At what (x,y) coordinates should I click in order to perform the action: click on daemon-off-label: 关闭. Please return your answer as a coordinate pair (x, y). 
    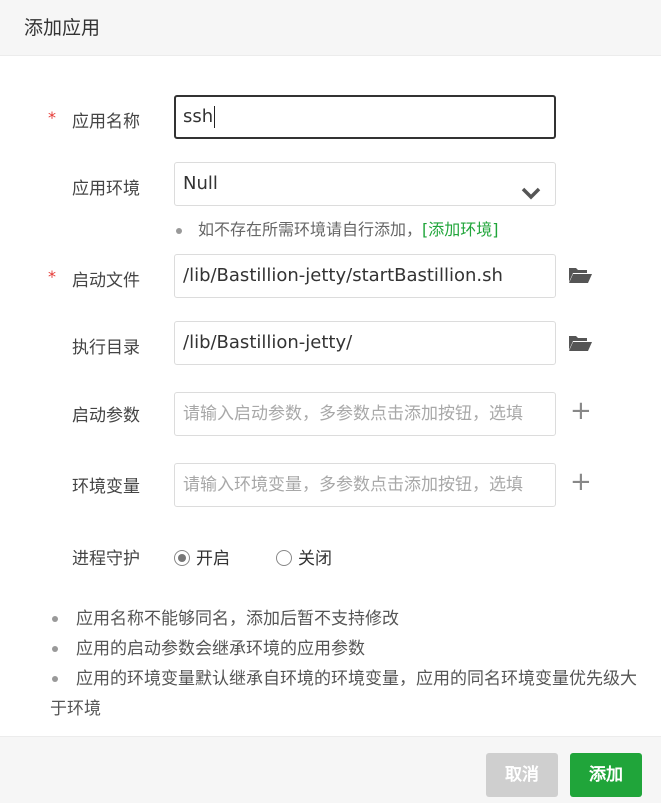
    Looking at the image, I should click on (315, 559).